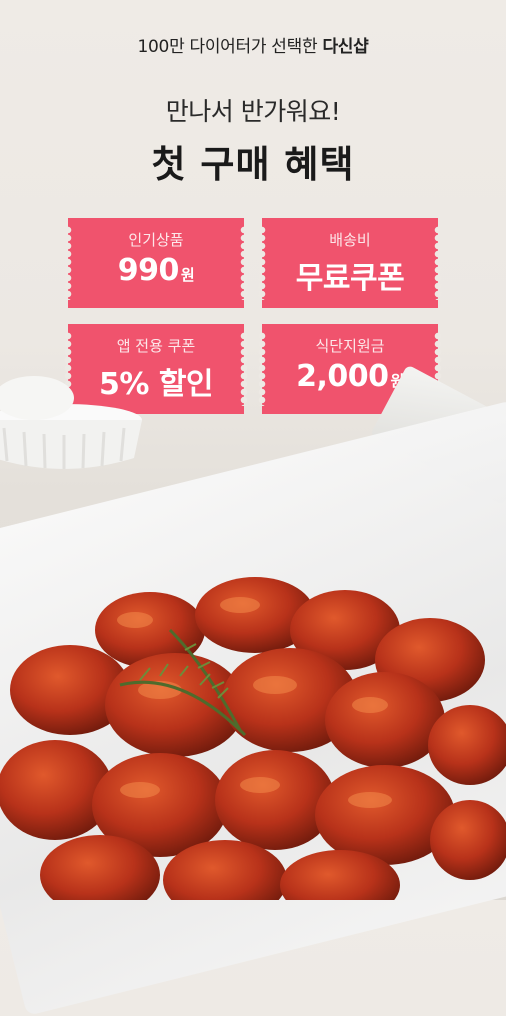 This screenshot has width=506, height=1016. I want to click on tagline: 100만 다이어터가 선택한 다신샵, so click(253, 44).